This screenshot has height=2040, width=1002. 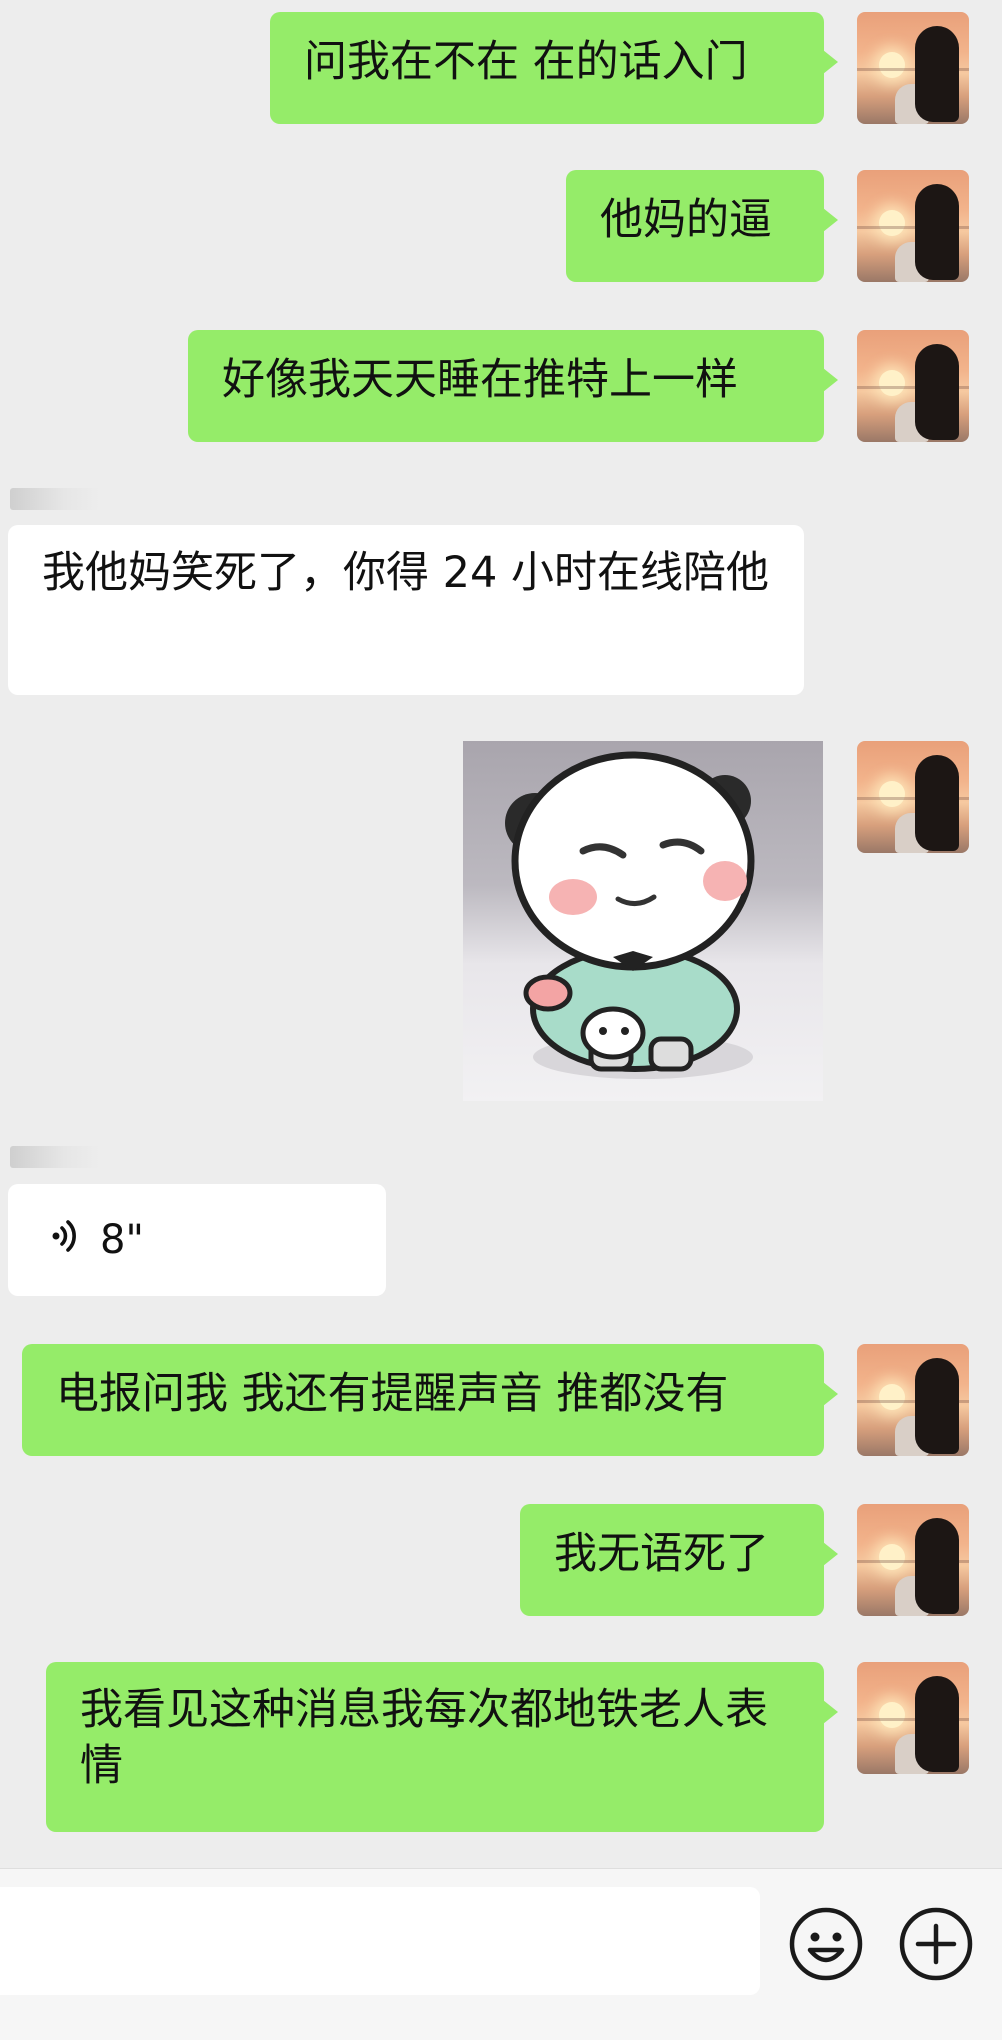 I want to click on message-bubble-4: 我他妈笑死了，你得 24 小时在线陪他, so click(x=406, y=610).